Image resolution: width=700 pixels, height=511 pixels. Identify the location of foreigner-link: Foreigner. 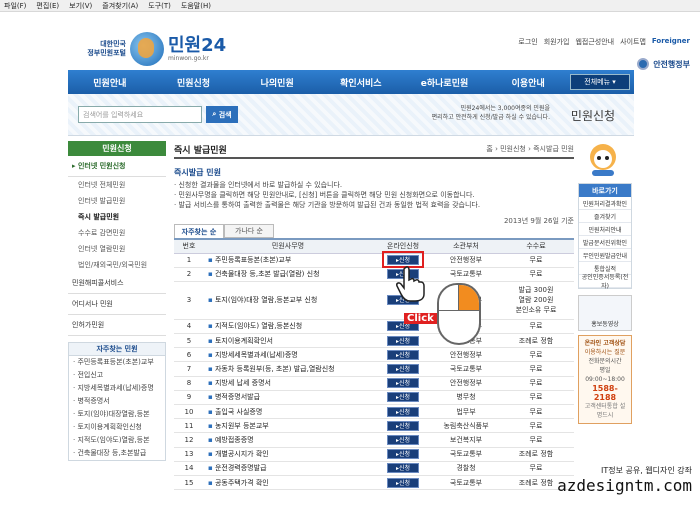
(671, 42).